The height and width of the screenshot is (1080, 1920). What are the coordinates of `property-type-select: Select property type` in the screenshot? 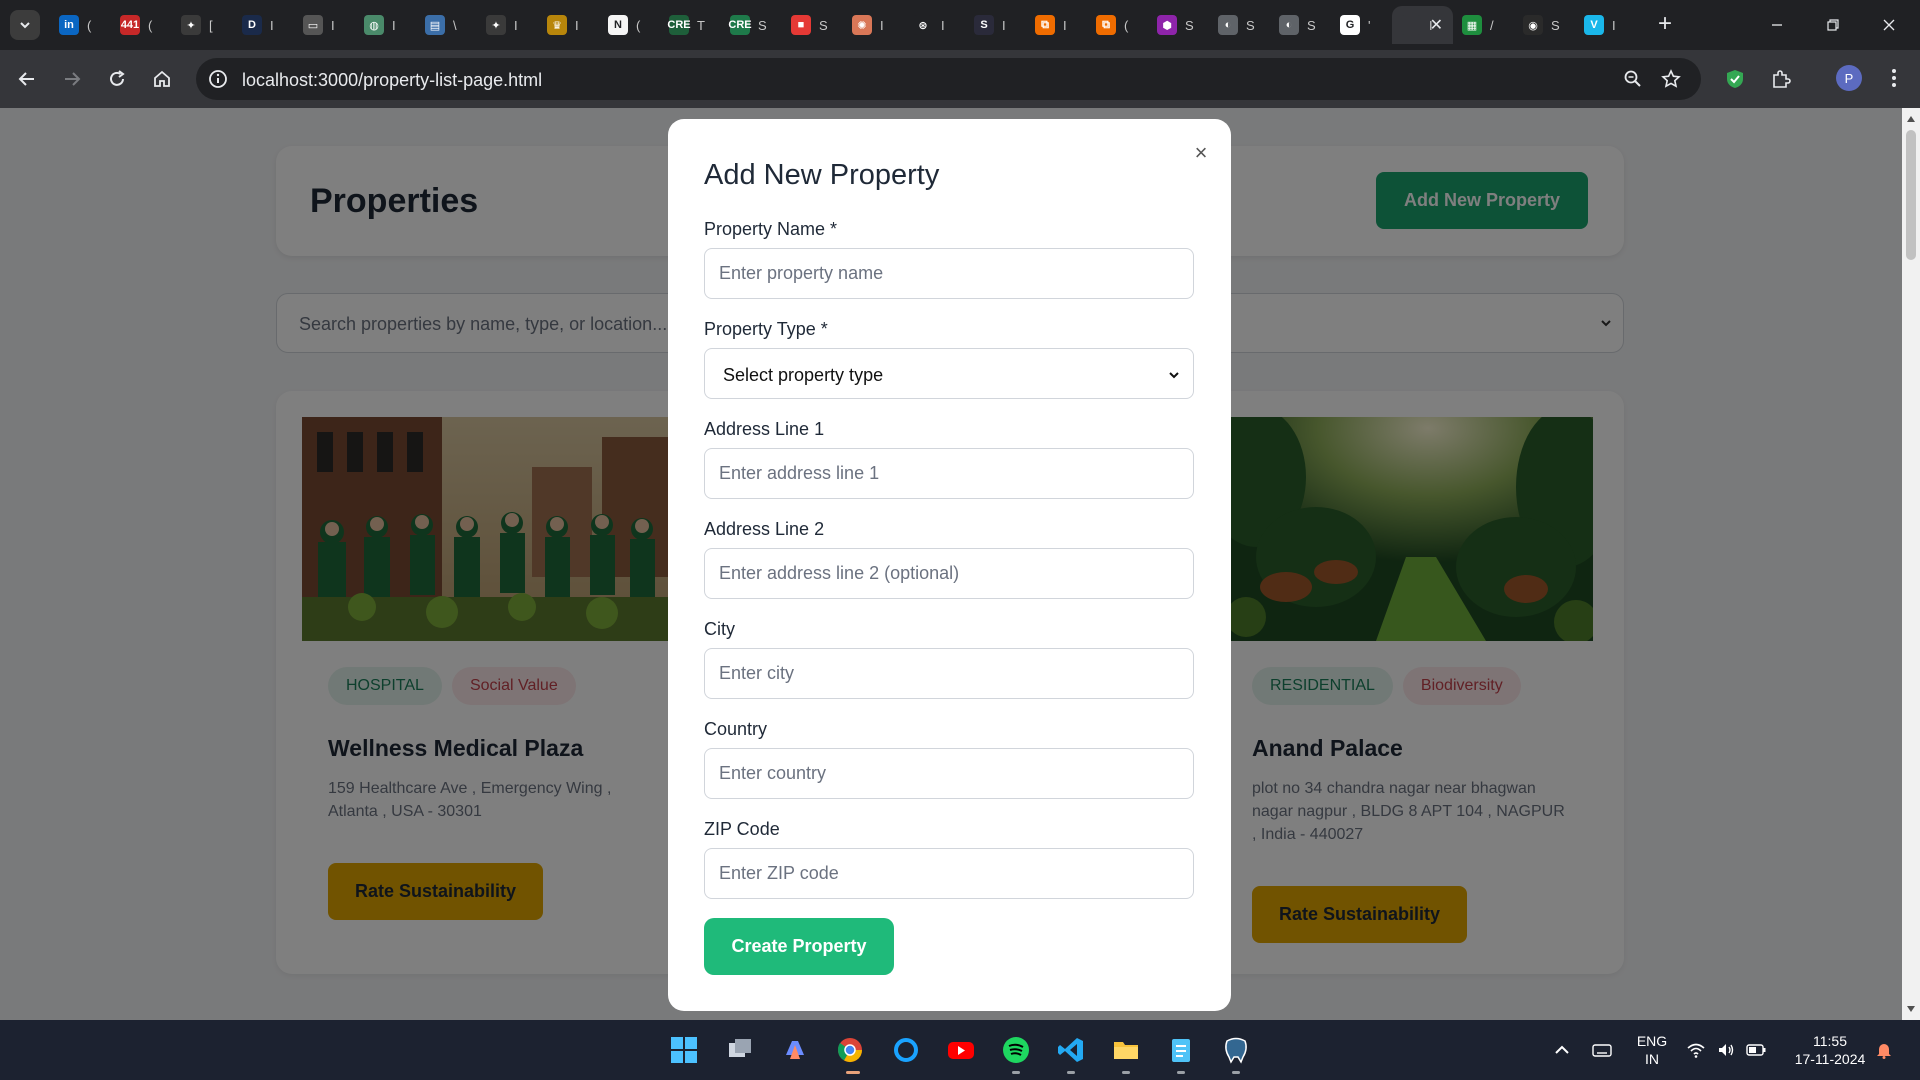 It's located at (949, 373).